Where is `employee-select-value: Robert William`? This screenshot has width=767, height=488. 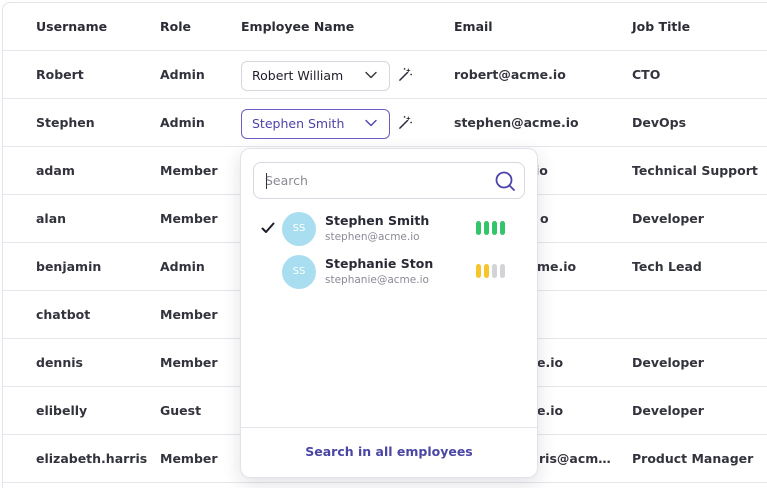
employee-select-value: Robert William is located at coordinates (298, 75).